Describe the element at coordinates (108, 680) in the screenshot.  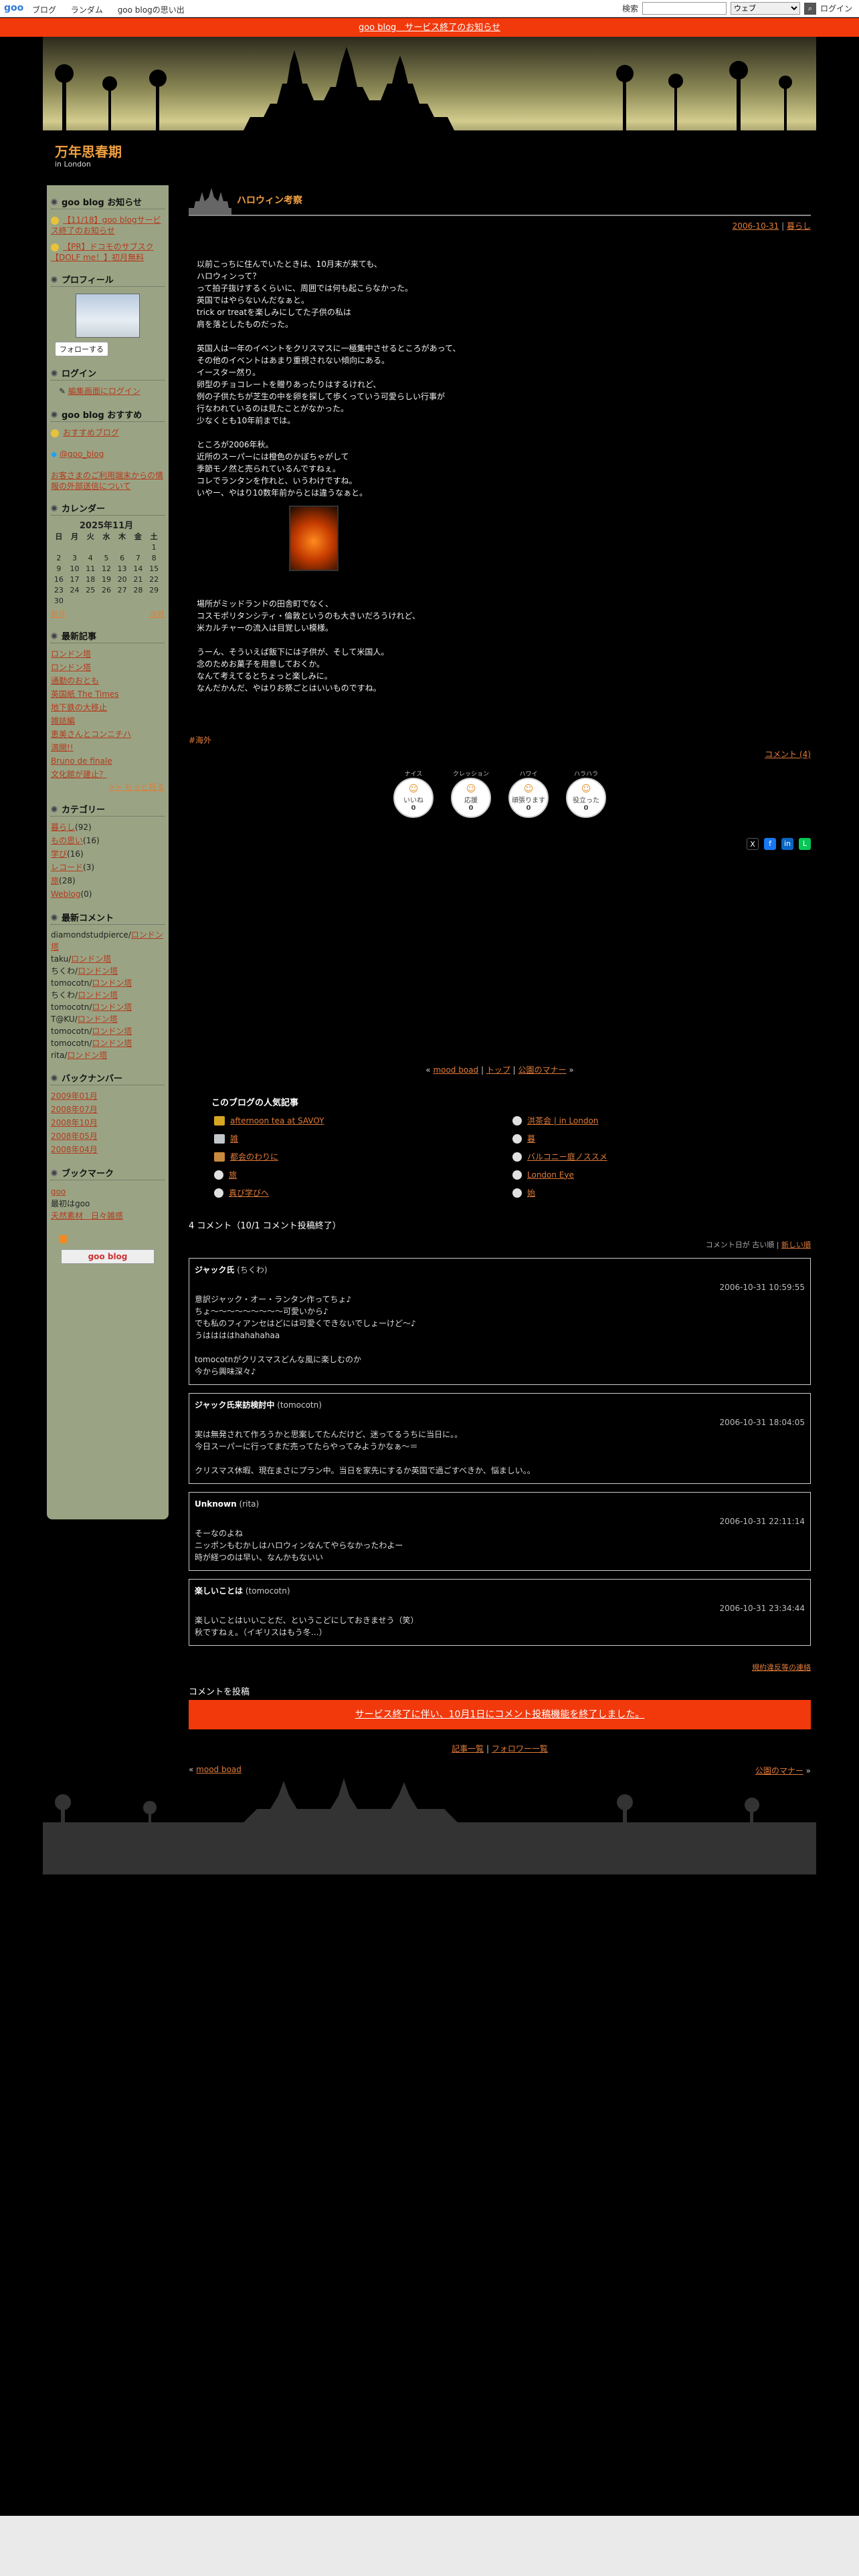
I see `recent-entry-link: 通勤のおとも` at that location.